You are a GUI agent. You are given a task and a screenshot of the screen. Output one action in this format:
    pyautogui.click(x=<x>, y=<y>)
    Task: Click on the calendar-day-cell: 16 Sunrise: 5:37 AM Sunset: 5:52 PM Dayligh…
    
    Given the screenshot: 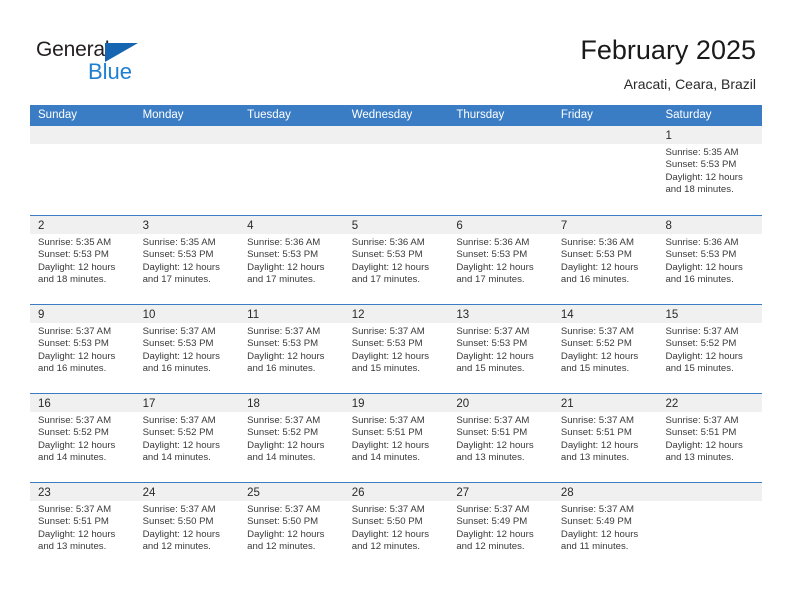 What is the action you would take?
    pyautogui.click(x=82, y=438)
    